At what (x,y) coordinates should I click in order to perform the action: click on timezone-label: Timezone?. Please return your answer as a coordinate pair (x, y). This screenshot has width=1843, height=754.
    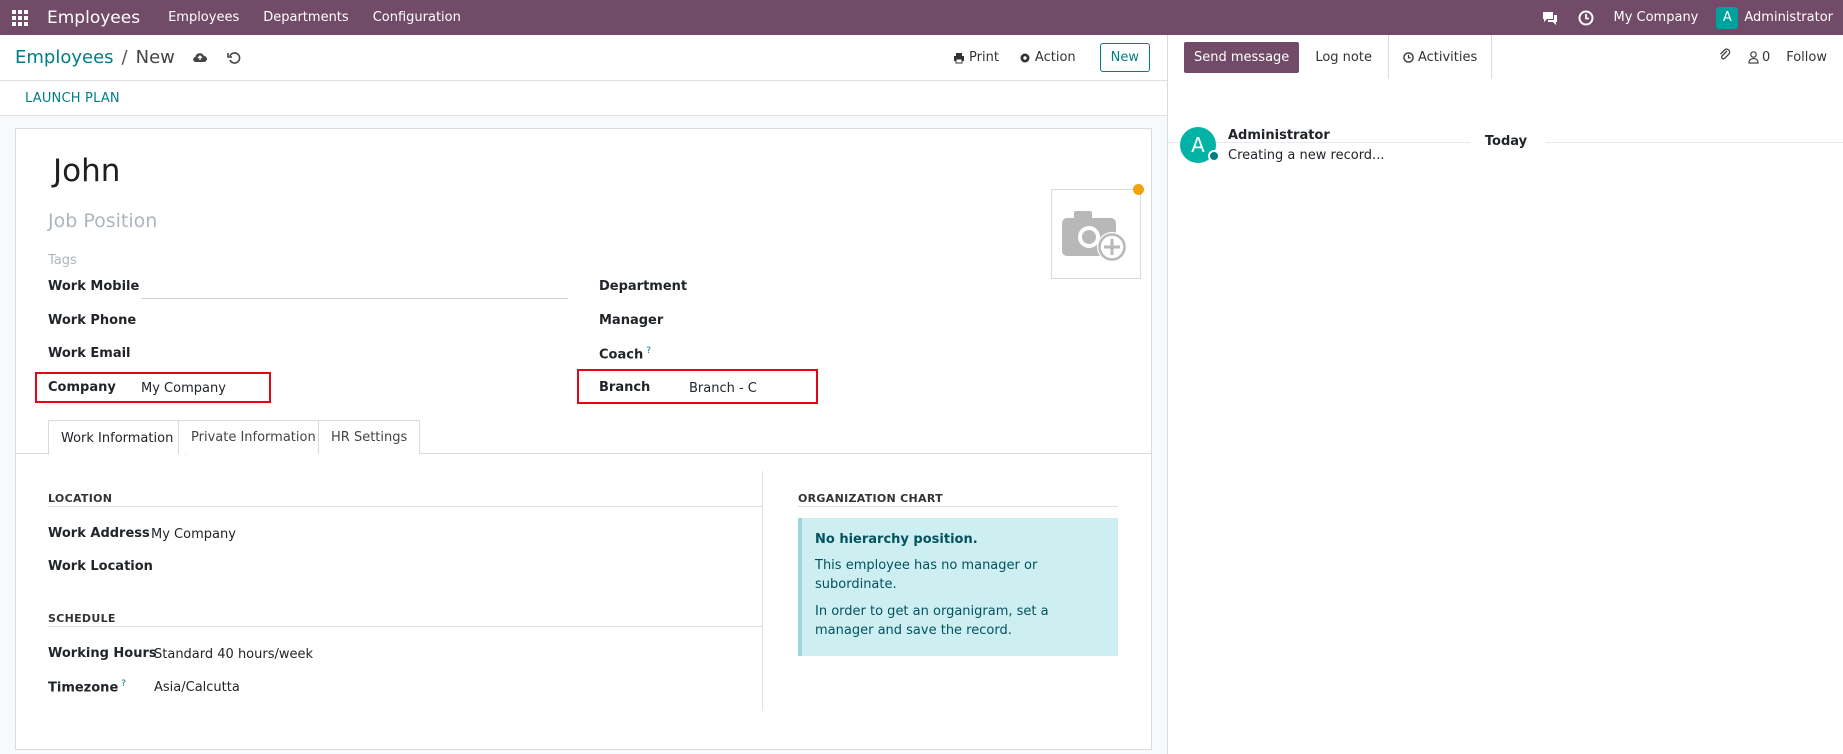
    Looking at the image, I should click on (87, 687).